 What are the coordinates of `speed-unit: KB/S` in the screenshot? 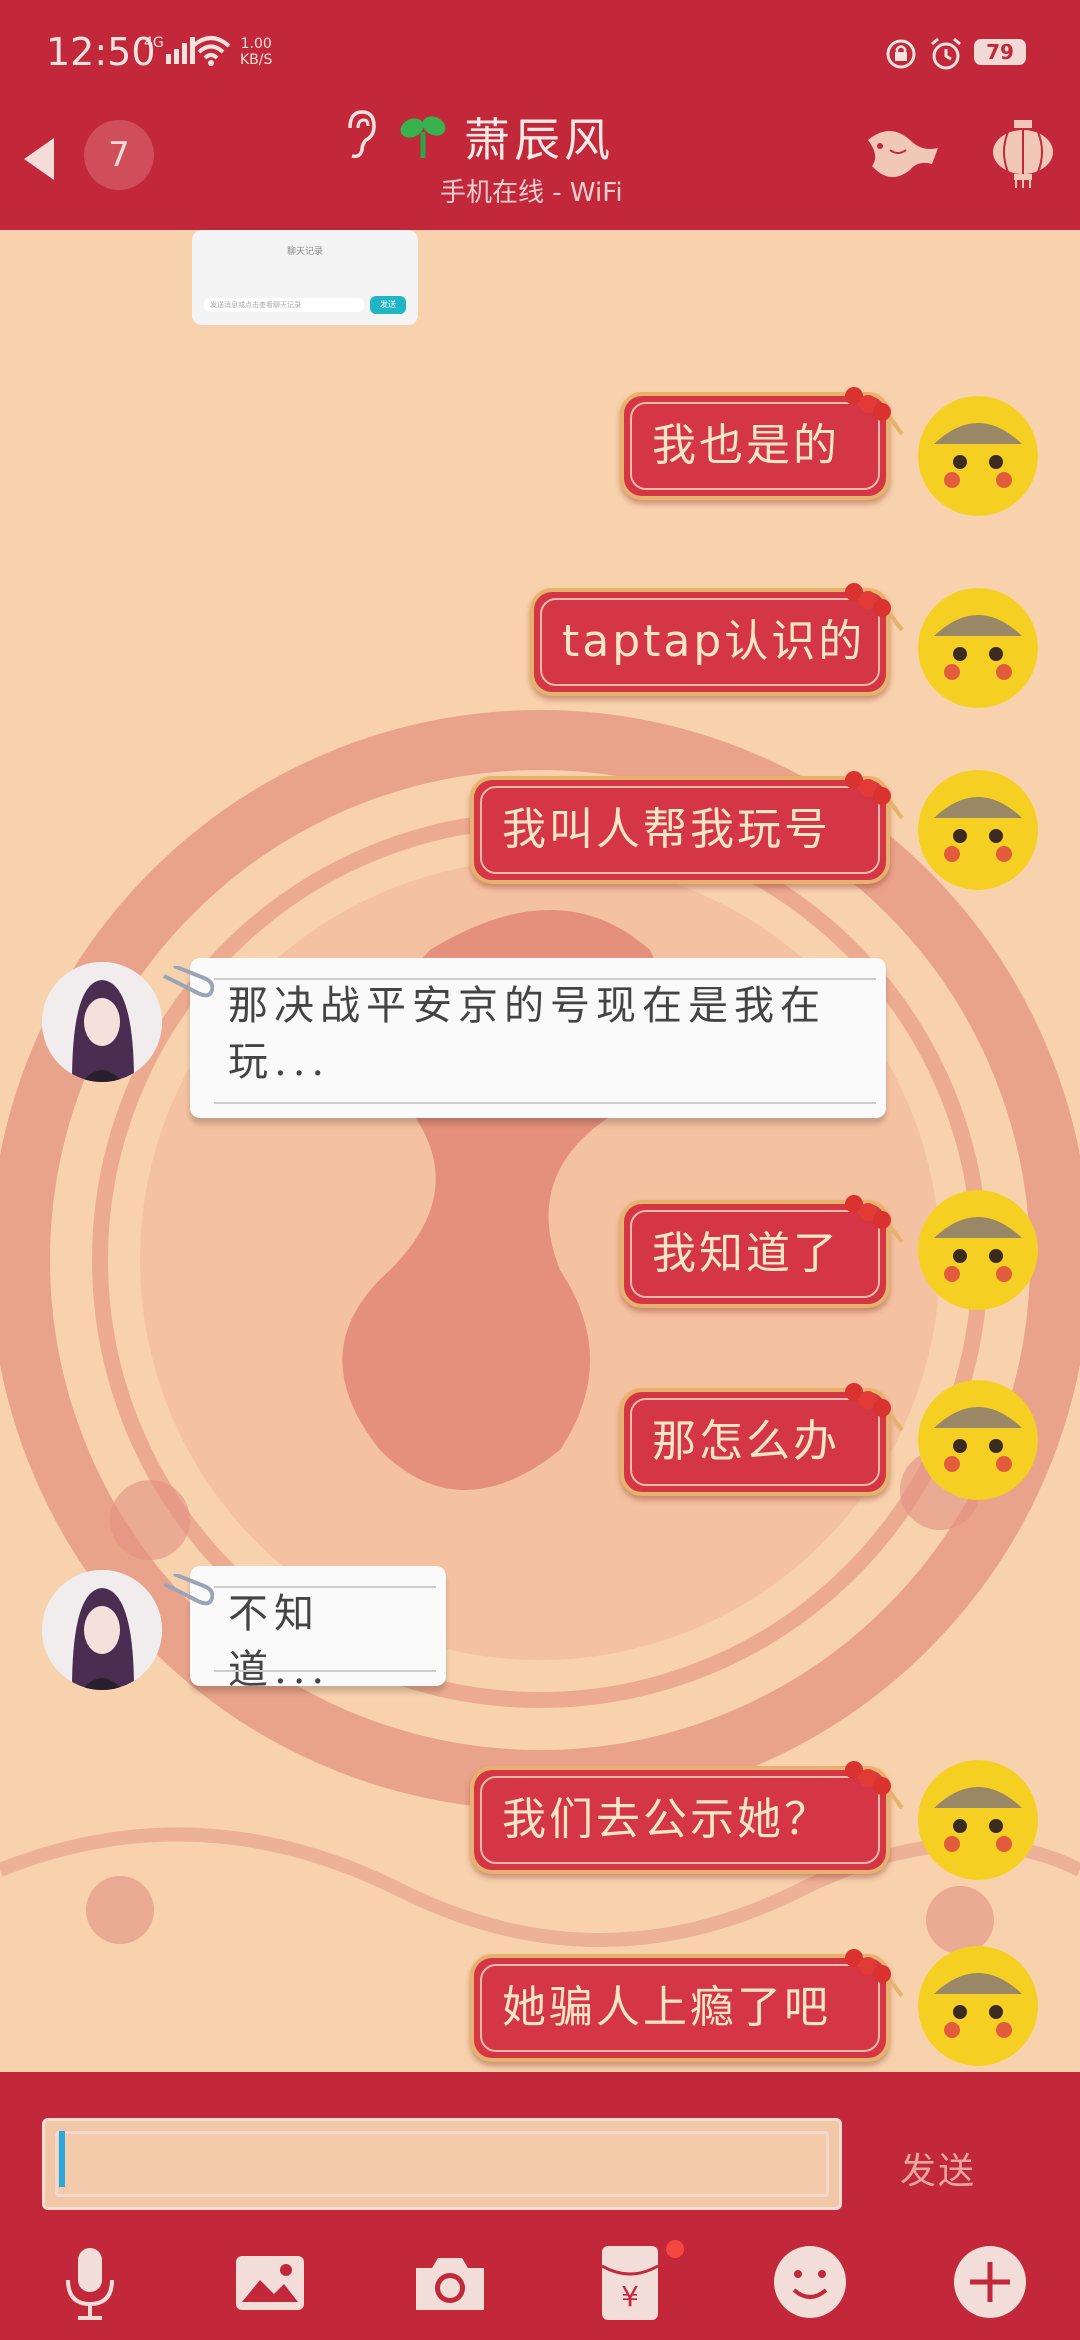 It's located at (256, 60).